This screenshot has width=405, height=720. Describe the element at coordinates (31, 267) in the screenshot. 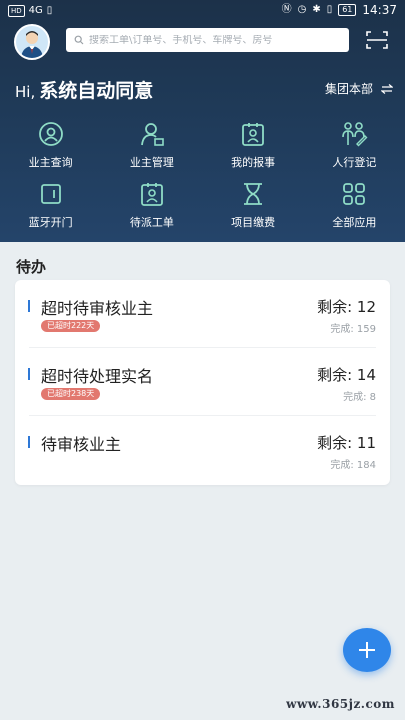

I see `todo-section-title: 待办` at that location.